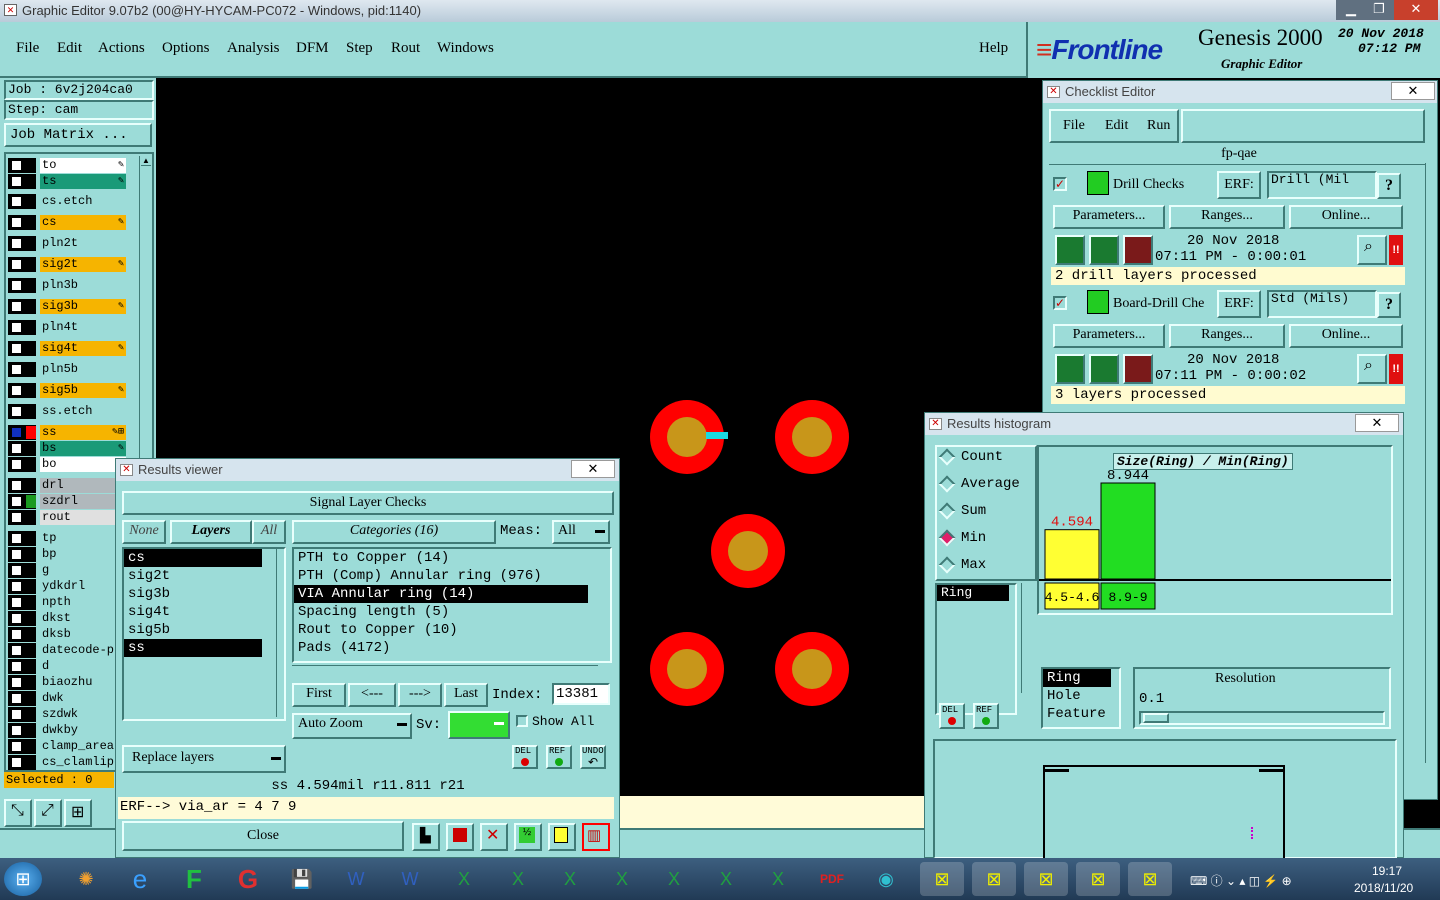 The height and width of the screenshot is (900, 1440). What do you see at coordinates (1138, 369) in the screenshot?
I see `stop-icon` at bounding box center [1138, 369].